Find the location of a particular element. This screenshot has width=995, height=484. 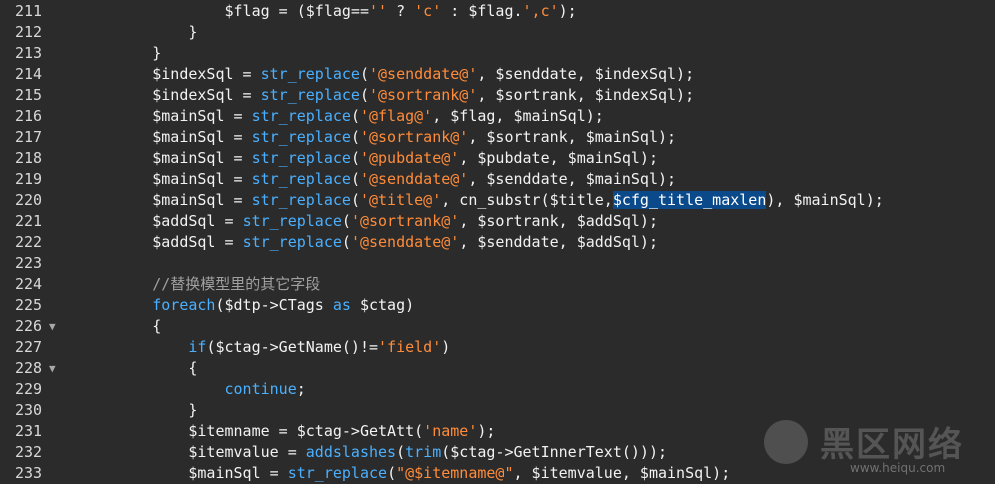

code-token: ; is located at coordinates (301, 389).